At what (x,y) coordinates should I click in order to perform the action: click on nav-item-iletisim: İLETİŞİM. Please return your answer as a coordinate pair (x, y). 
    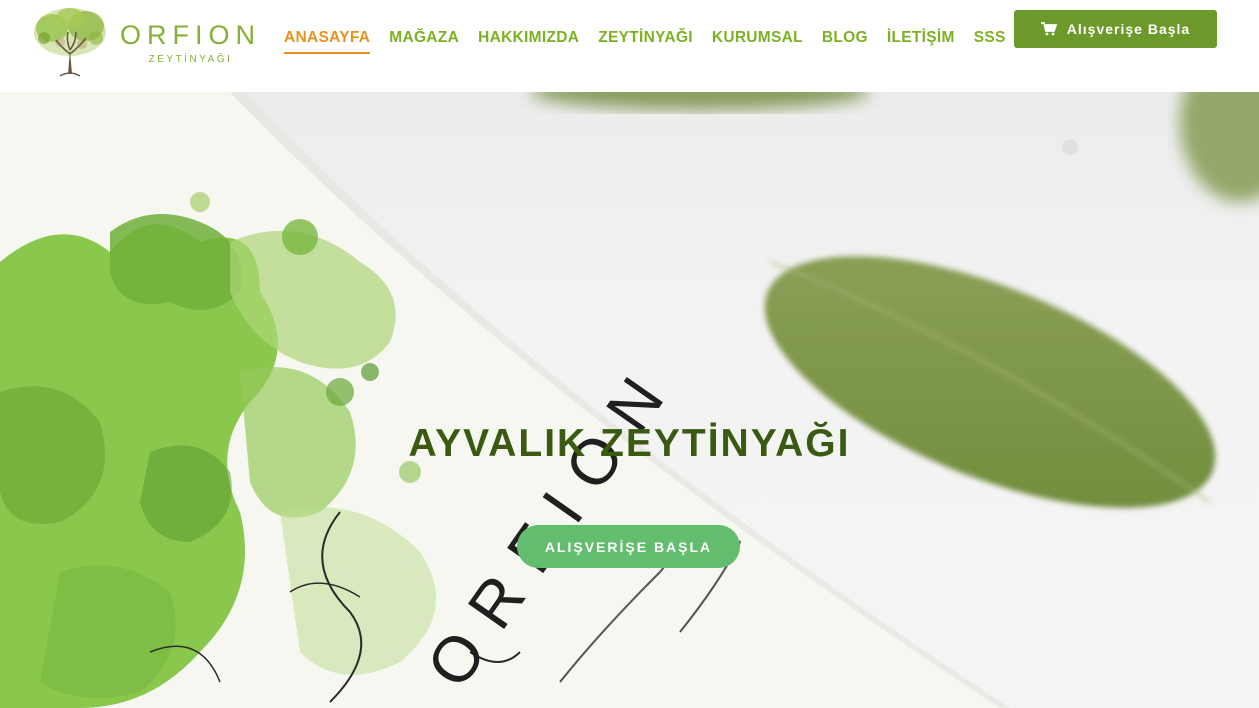
    Looking at the image, I should click on (921, 41).